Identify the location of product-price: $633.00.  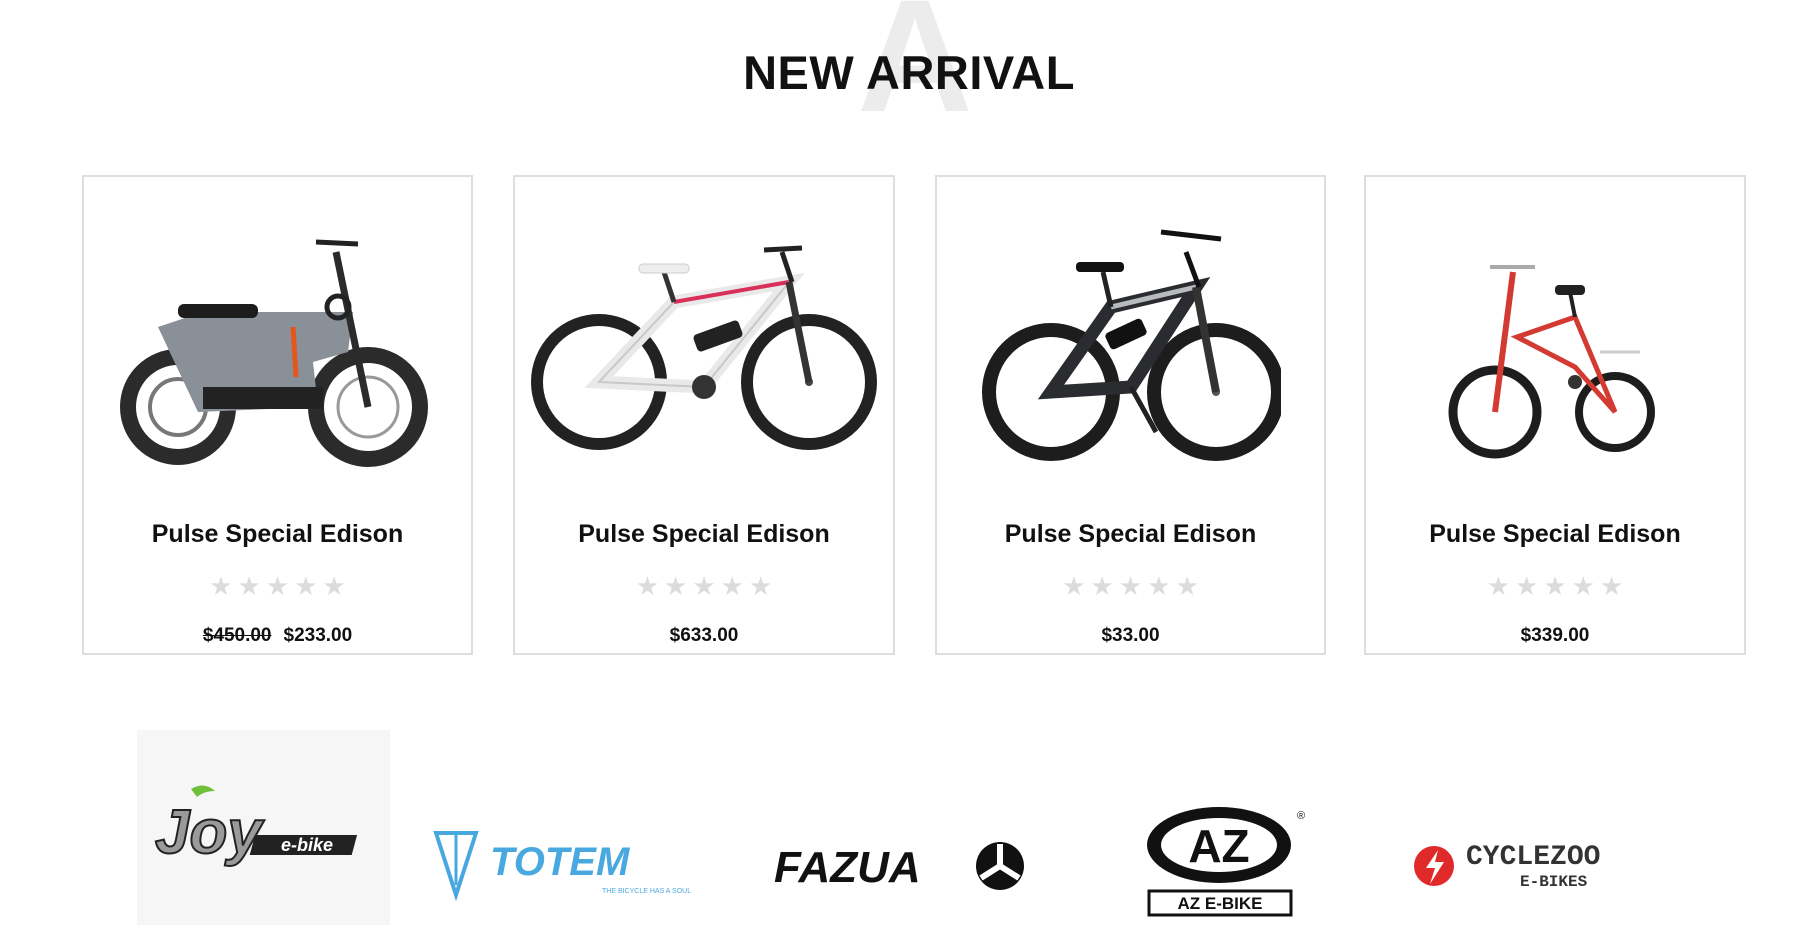
(704, 636).